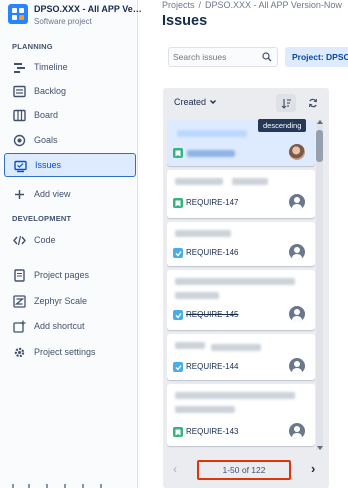  I want to click on sidebar-footer, so click(68, 485).